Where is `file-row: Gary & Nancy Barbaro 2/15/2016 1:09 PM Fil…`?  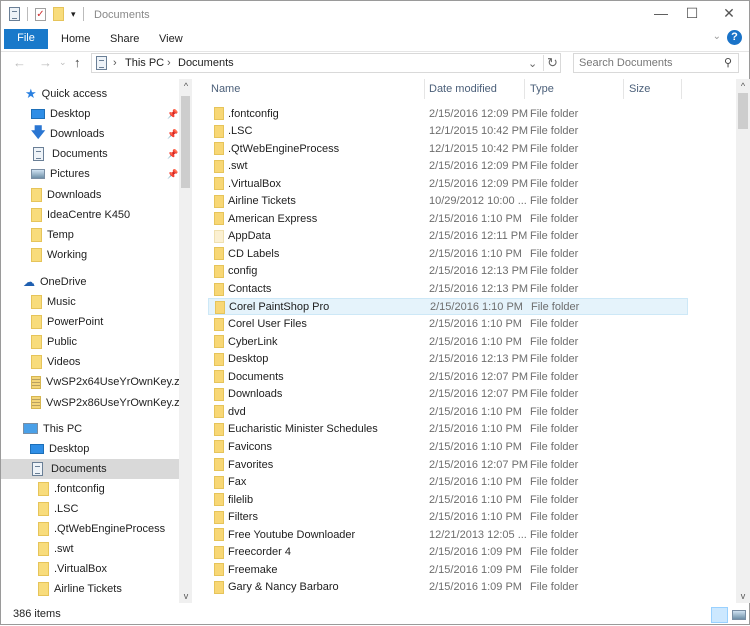 file-row: Gary & Nancy Barbaro 2/15/2016 1:09 PM Fil… is located at coordinates (448, 587).